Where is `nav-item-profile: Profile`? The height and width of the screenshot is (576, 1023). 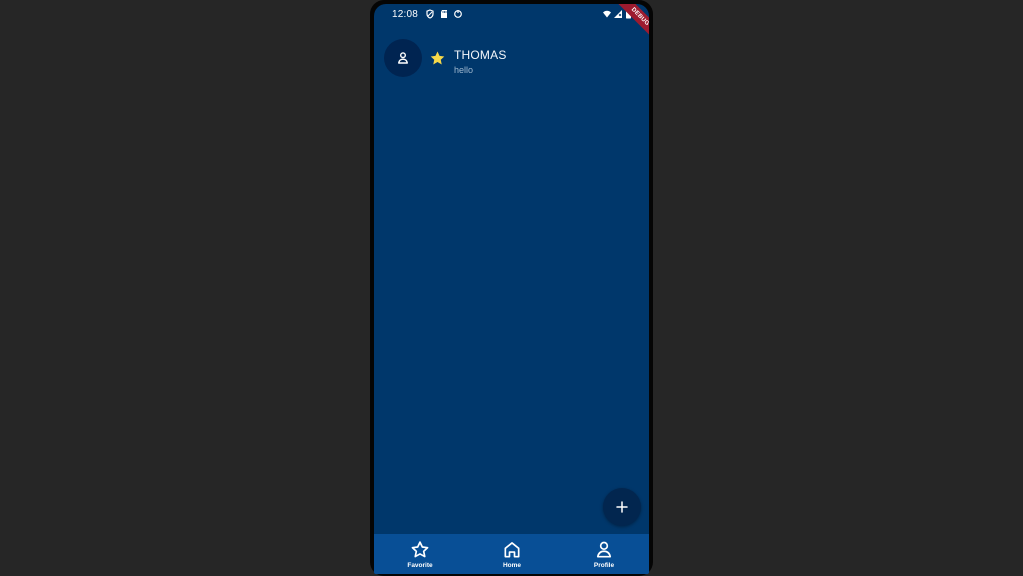
nav-item-profile: Profile is located at coordinates (603, 554).